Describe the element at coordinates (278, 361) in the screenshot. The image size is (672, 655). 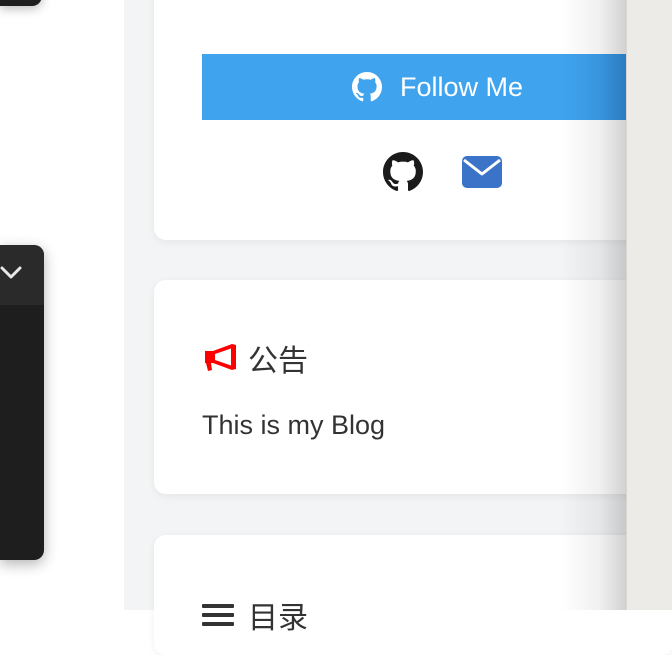
I see `announcement-title: 公告` at that location.